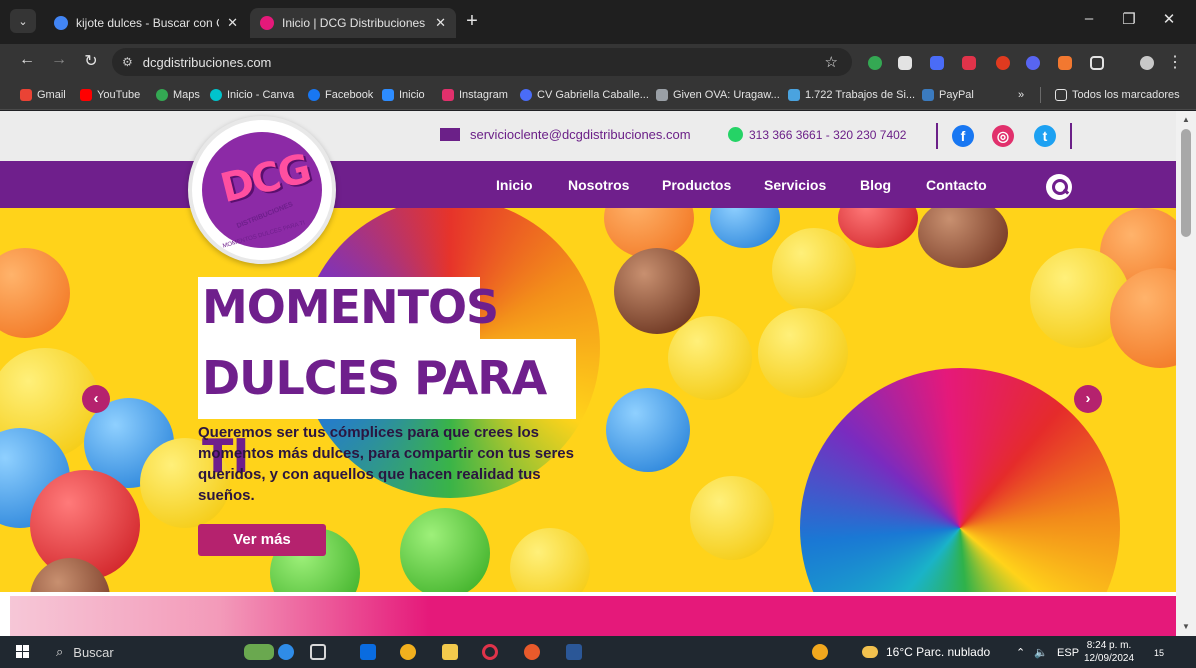 Image resolution: width=1196 pixels, height=668 pixels. Describe the element at coordinates (26, 95) in the screenshot. I see `gmail-icon` at that location.